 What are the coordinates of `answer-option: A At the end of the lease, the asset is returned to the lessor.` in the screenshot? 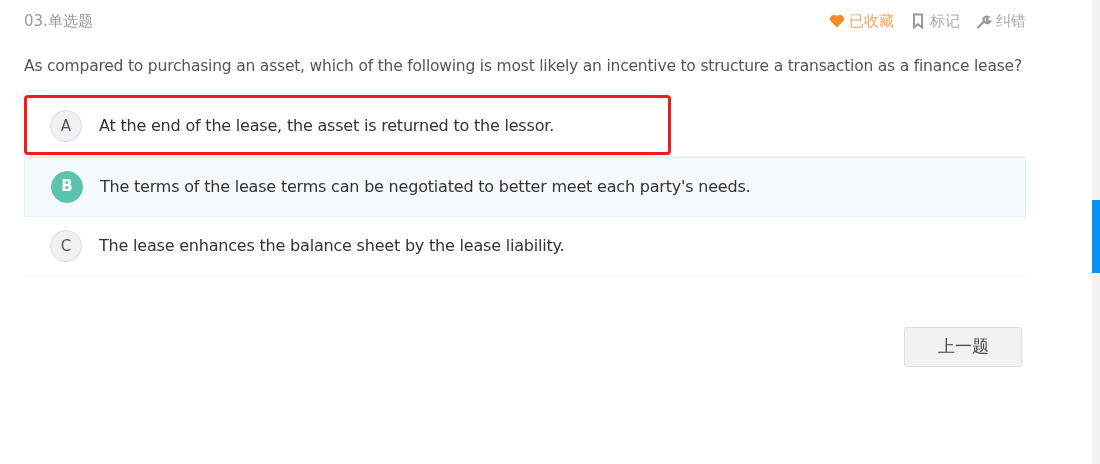 It's located at (525, 126).